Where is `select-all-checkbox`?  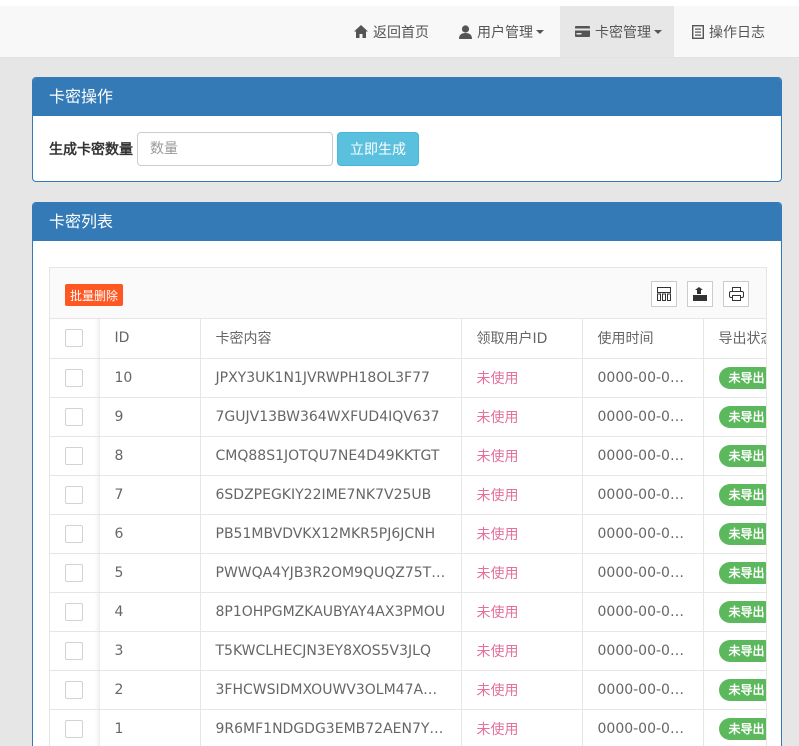
select-all-checkbox is located at coordinates (75, 339).